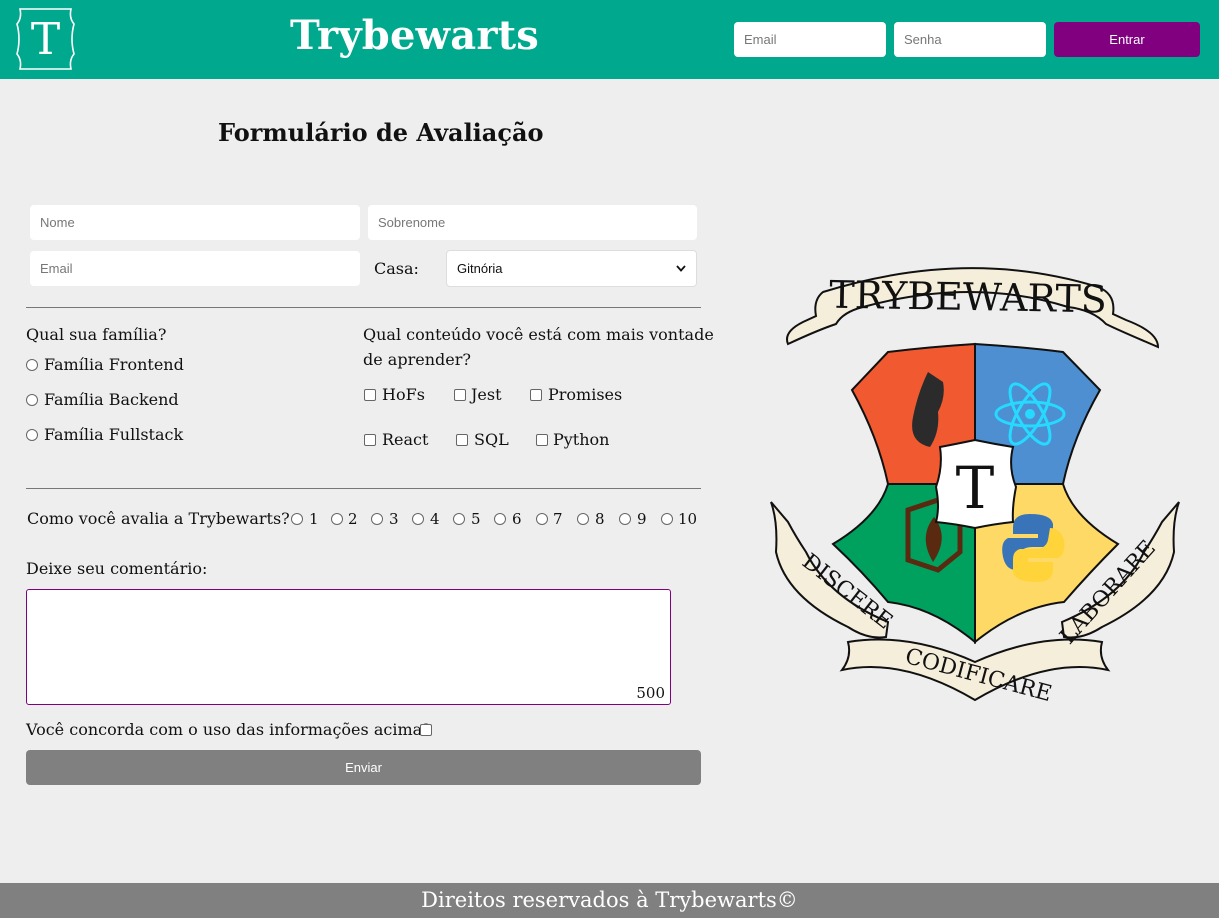 The image size is (1219, 918). What do you see at coordinates (435, 519) in the screenshot?
I see `rating-label-4: 4` at bounding box center [435, 519].